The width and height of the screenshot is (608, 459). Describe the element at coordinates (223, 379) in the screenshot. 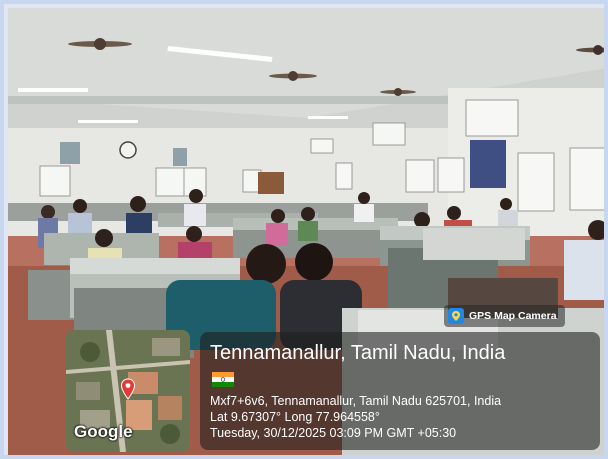

I see `india-flag-icon` at that location.